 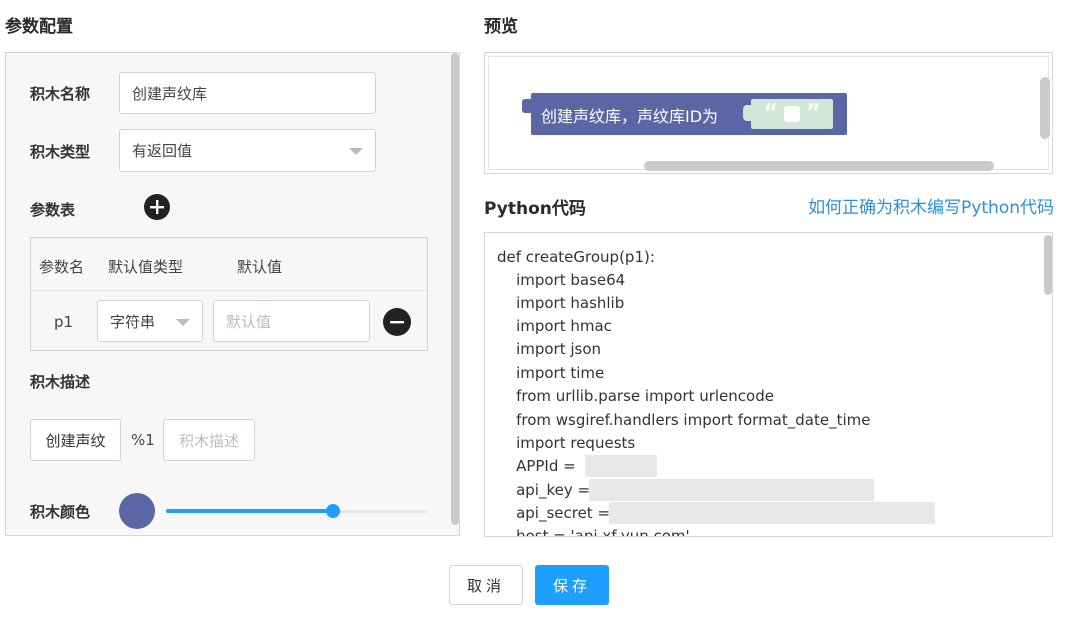 I want to click on param-type-value: 字符串, so click(x=133, y=321).